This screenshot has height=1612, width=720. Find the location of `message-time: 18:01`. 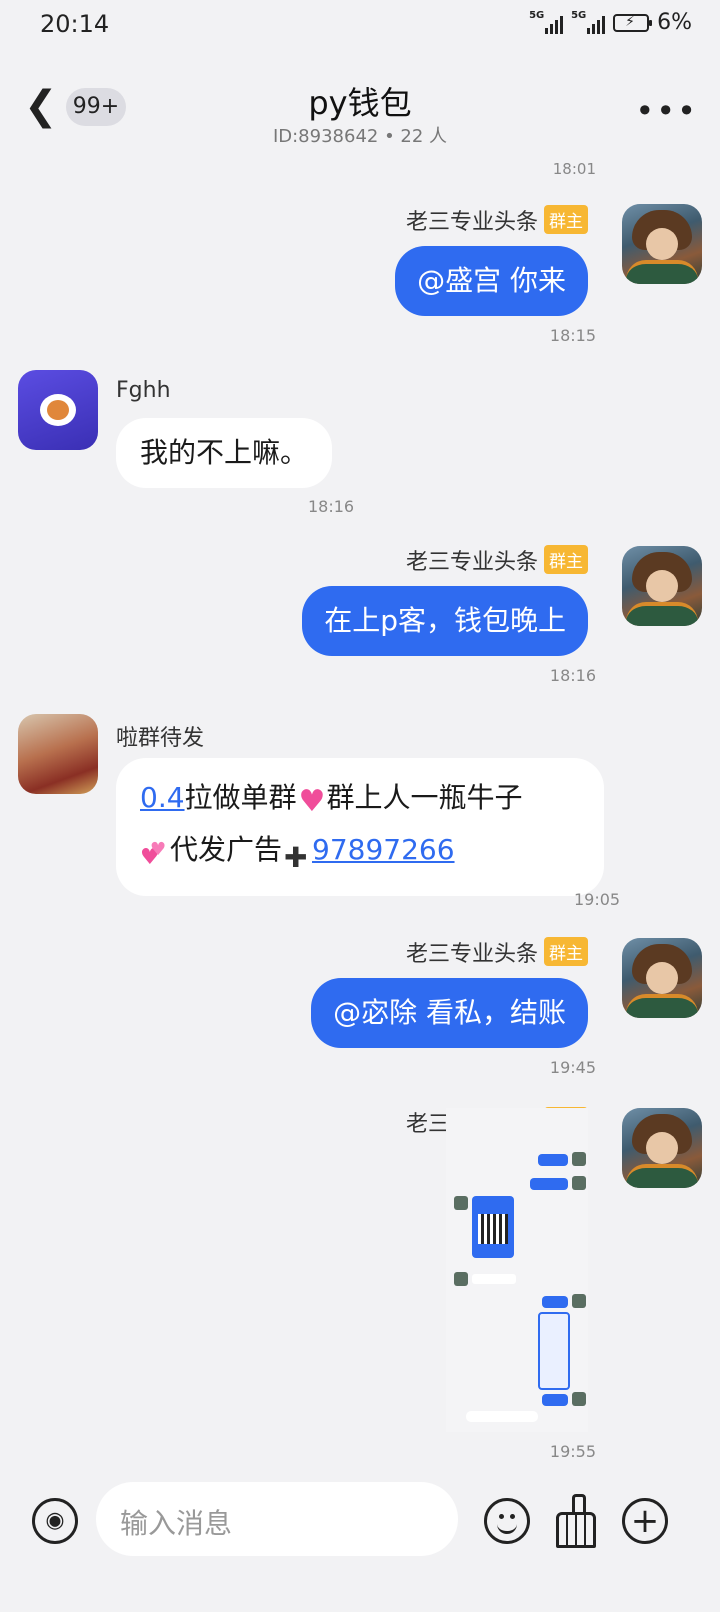

message-time: 18:01 is located at coordinates (574, 169).